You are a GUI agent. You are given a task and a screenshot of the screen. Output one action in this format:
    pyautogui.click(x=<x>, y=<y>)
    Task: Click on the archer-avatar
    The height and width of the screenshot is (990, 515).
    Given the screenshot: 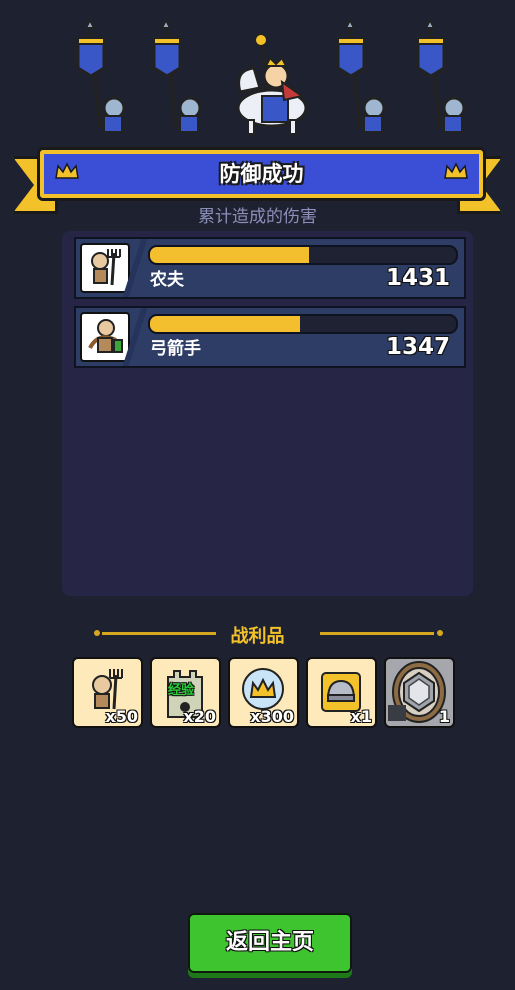 What is the action you would take?
    pyautogui.click(x=105, y=337)
    